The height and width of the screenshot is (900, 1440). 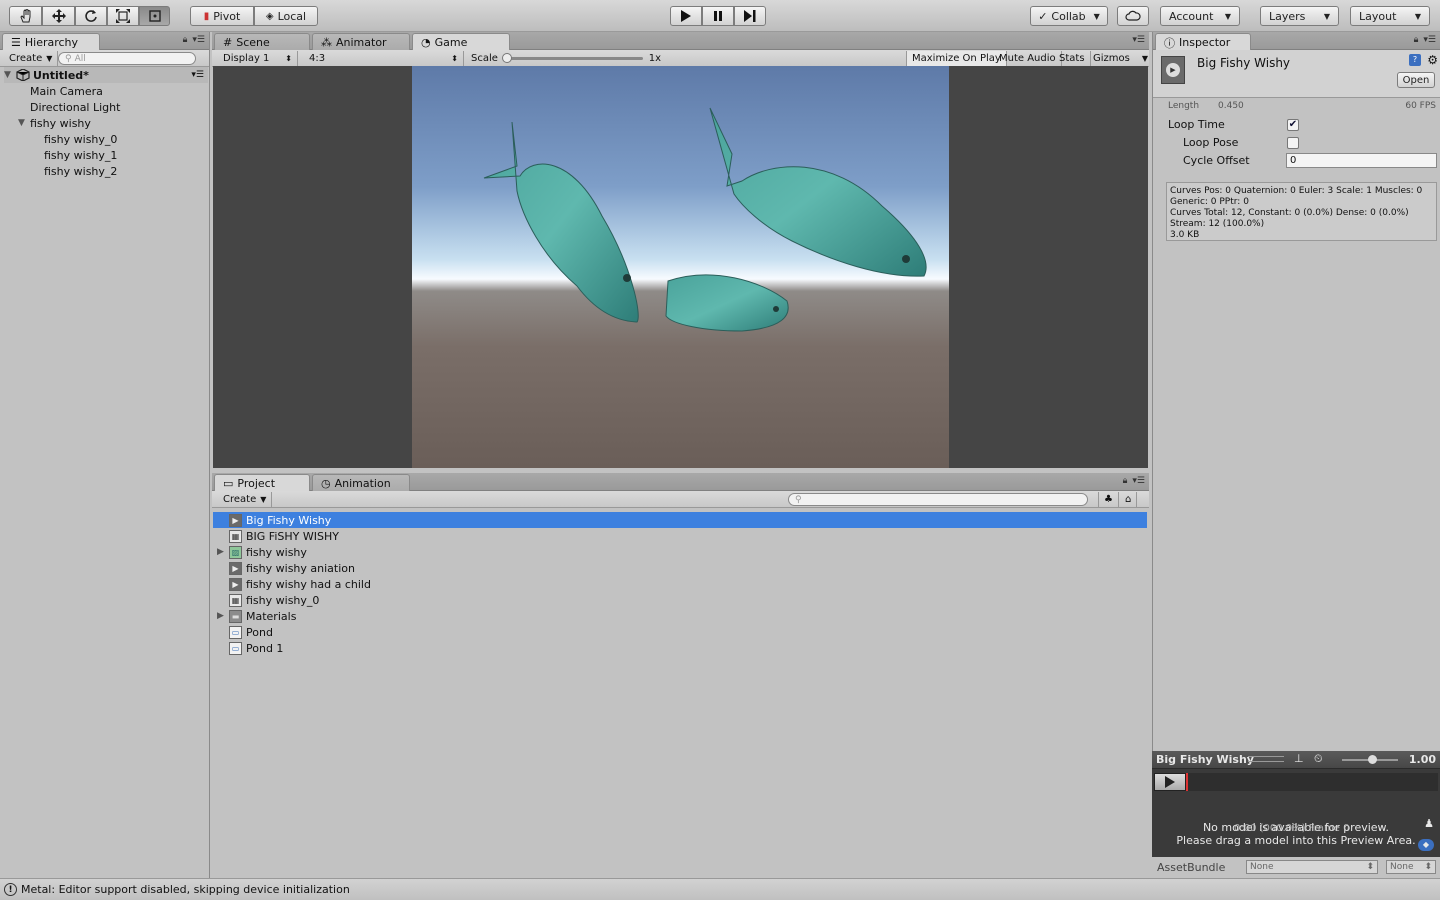 What do you see at coordinates (1293, 143) in the screenshot?
I see `loop-pose-checkbox` at bounding box center [1293, 143].